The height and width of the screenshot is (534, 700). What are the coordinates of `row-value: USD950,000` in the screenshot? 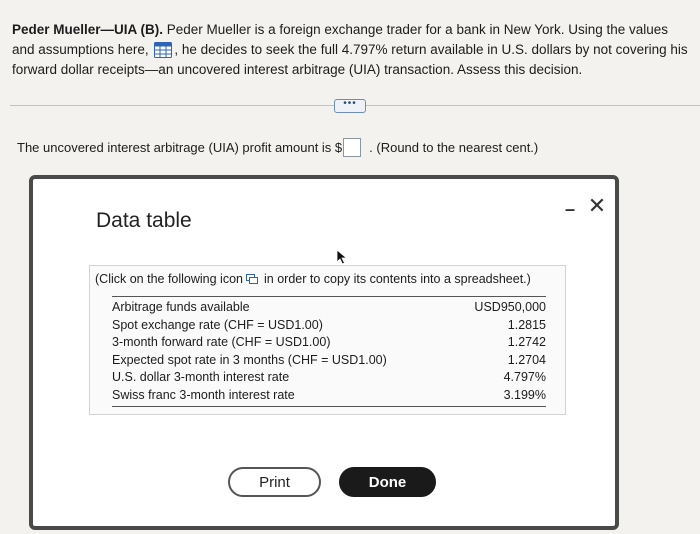 It's located at (510, 307).